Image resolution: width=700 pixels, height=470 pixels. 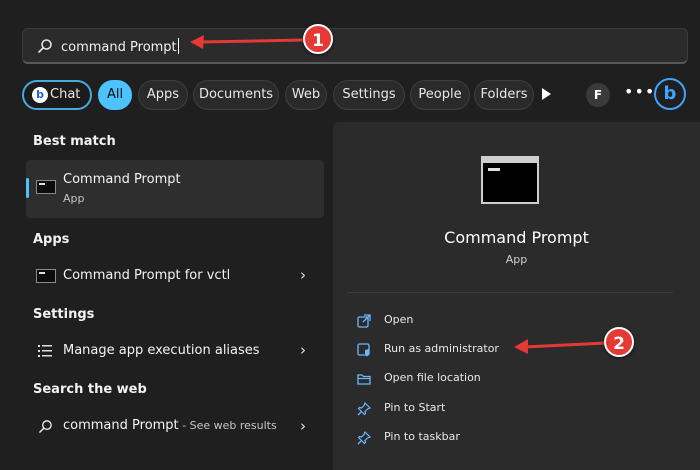 I want to click on web-result-suffix: - See web results, so click(x=227, y=425).